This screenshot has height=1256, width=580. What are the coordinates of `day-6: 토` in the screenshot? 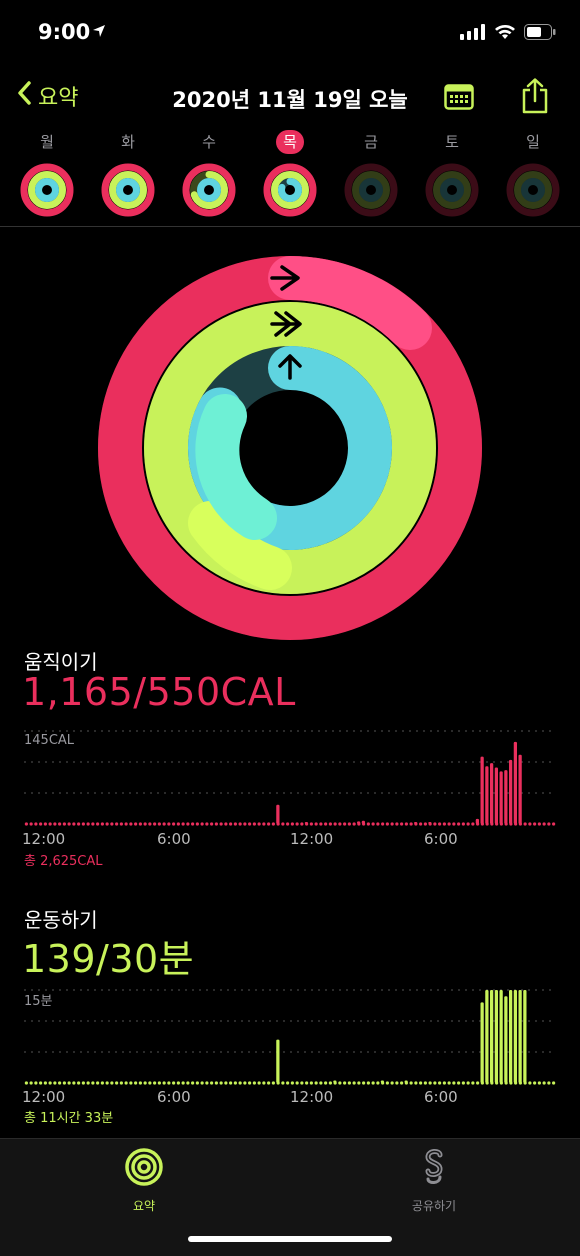 It's located at (452, 174).